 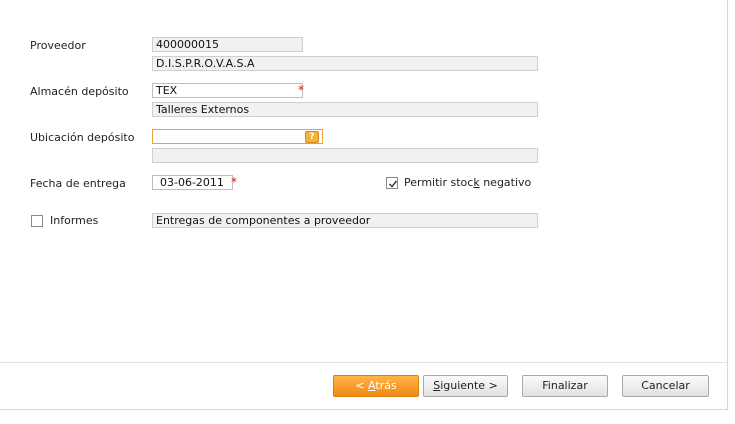 I want to click on fecha-input: 03-06-2011, so click(x=192, y=182).